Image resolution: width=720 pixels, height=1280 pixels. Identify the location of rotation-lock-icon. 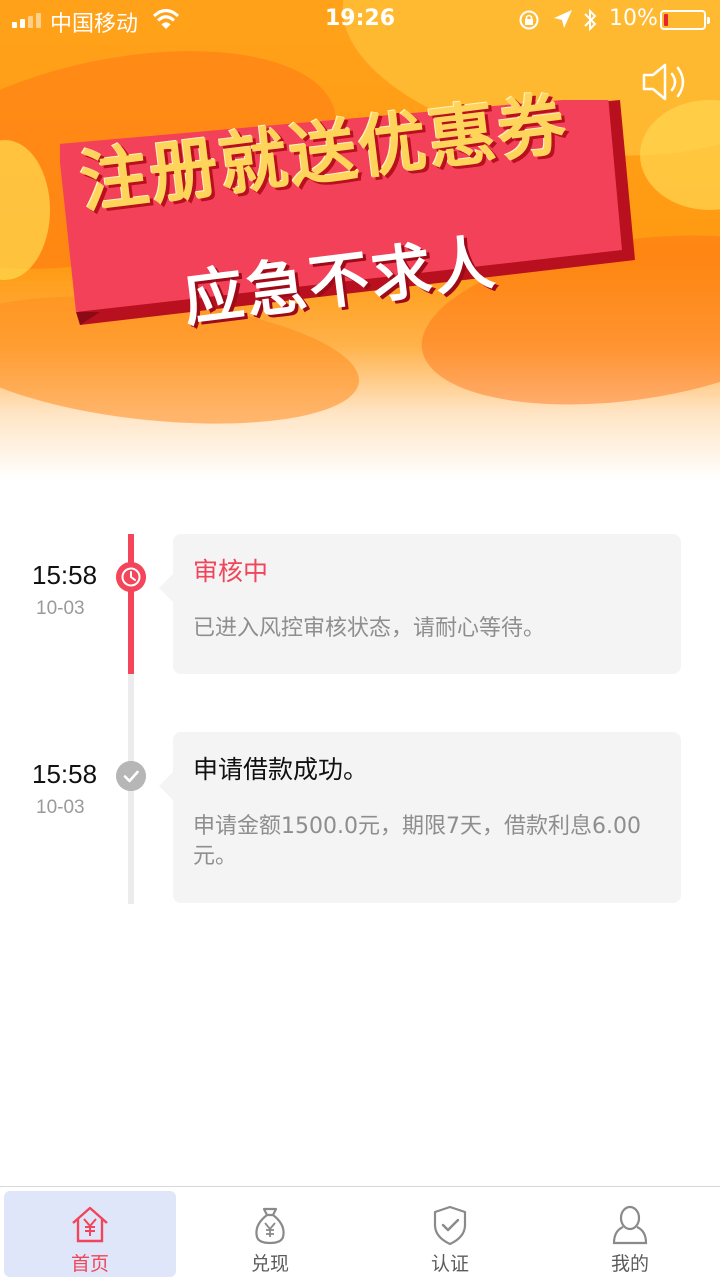
(529, 20).